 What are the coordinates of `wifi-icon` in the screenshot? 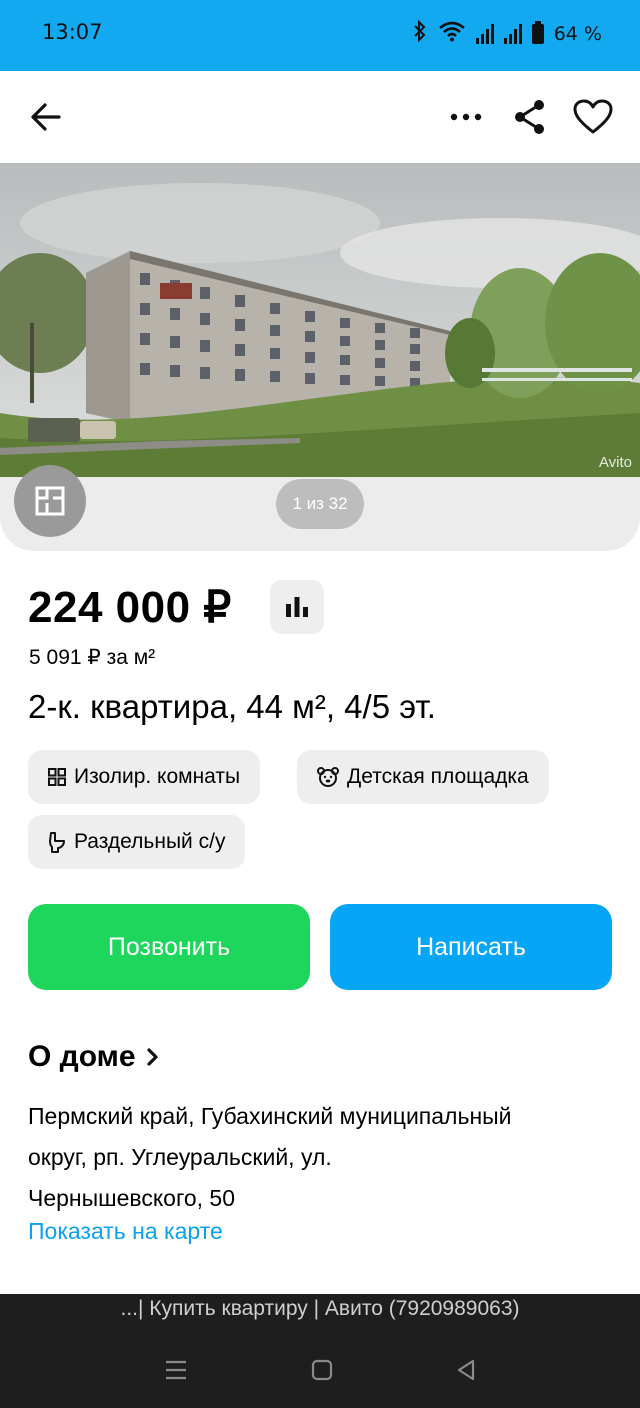 It's located at (452, 33).